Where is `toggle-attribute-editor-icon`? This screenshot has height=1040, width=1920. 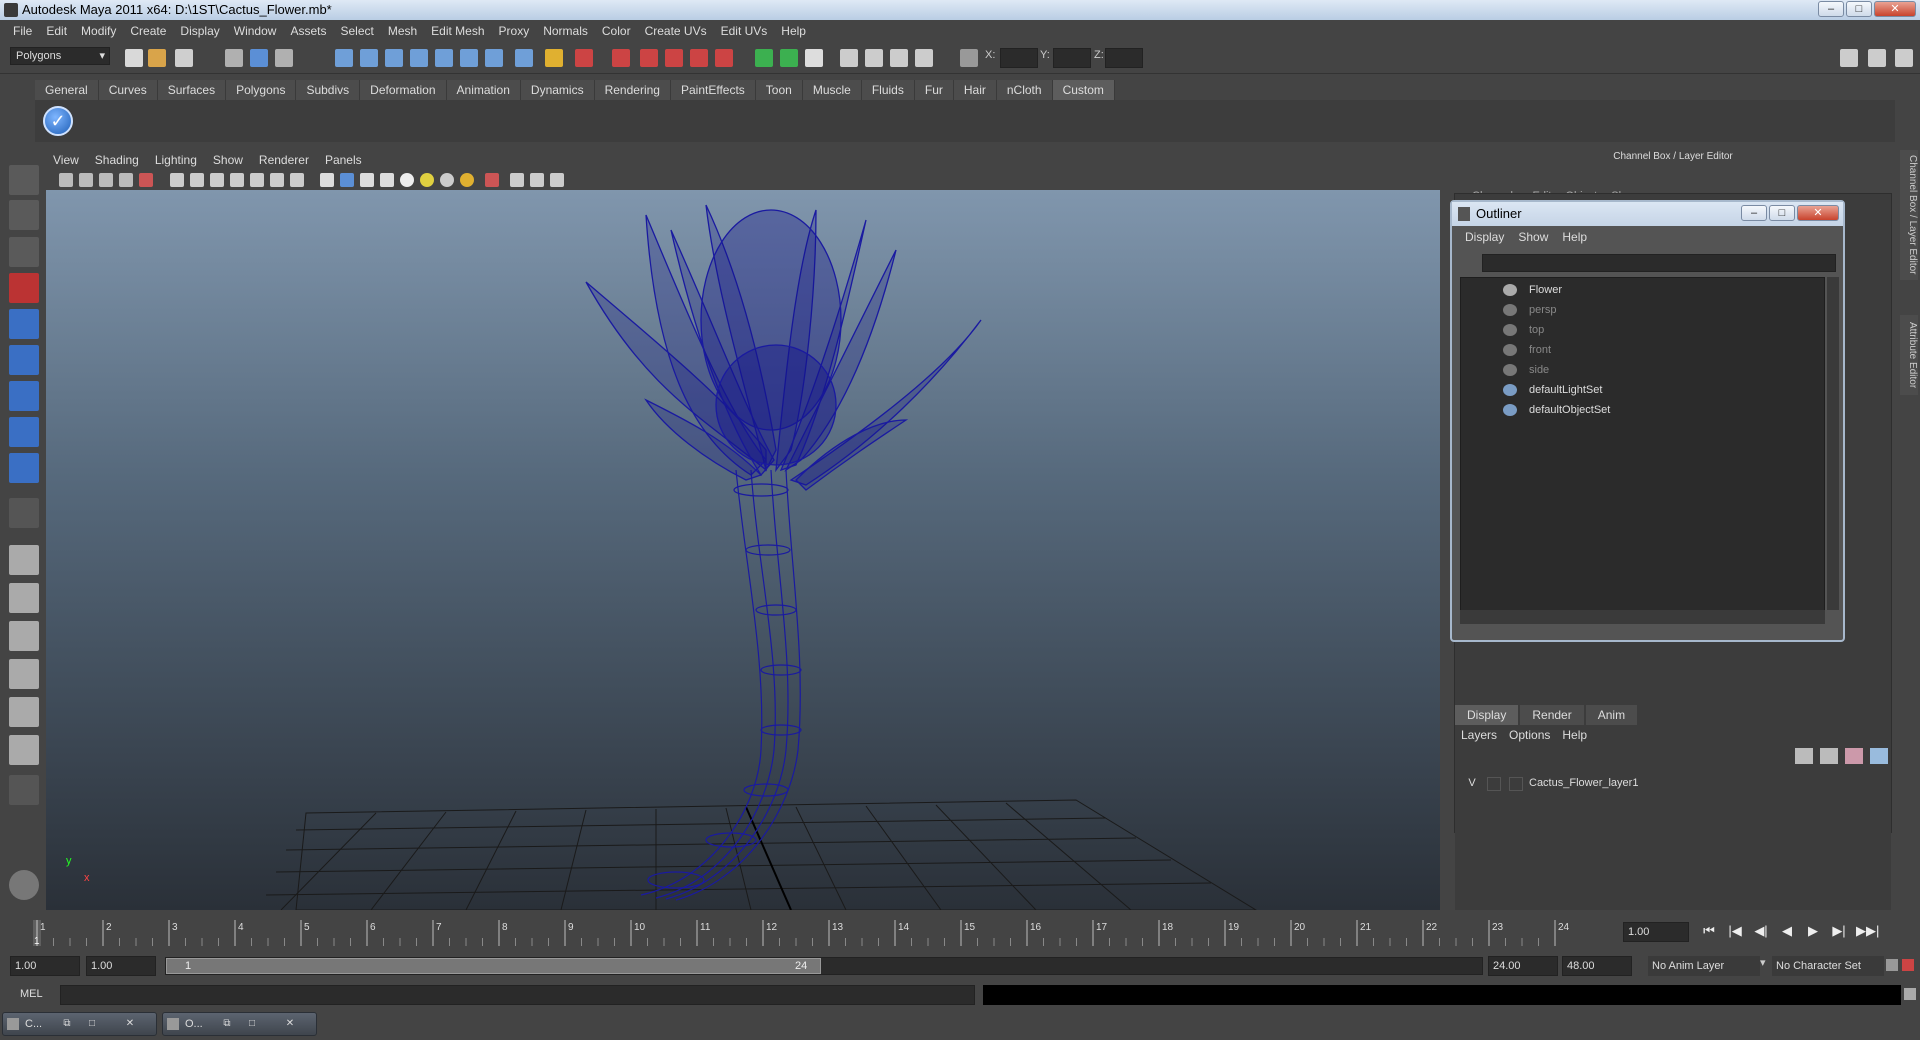
toggle-attribute-editor-icon is located at coordinates (1849, 58).